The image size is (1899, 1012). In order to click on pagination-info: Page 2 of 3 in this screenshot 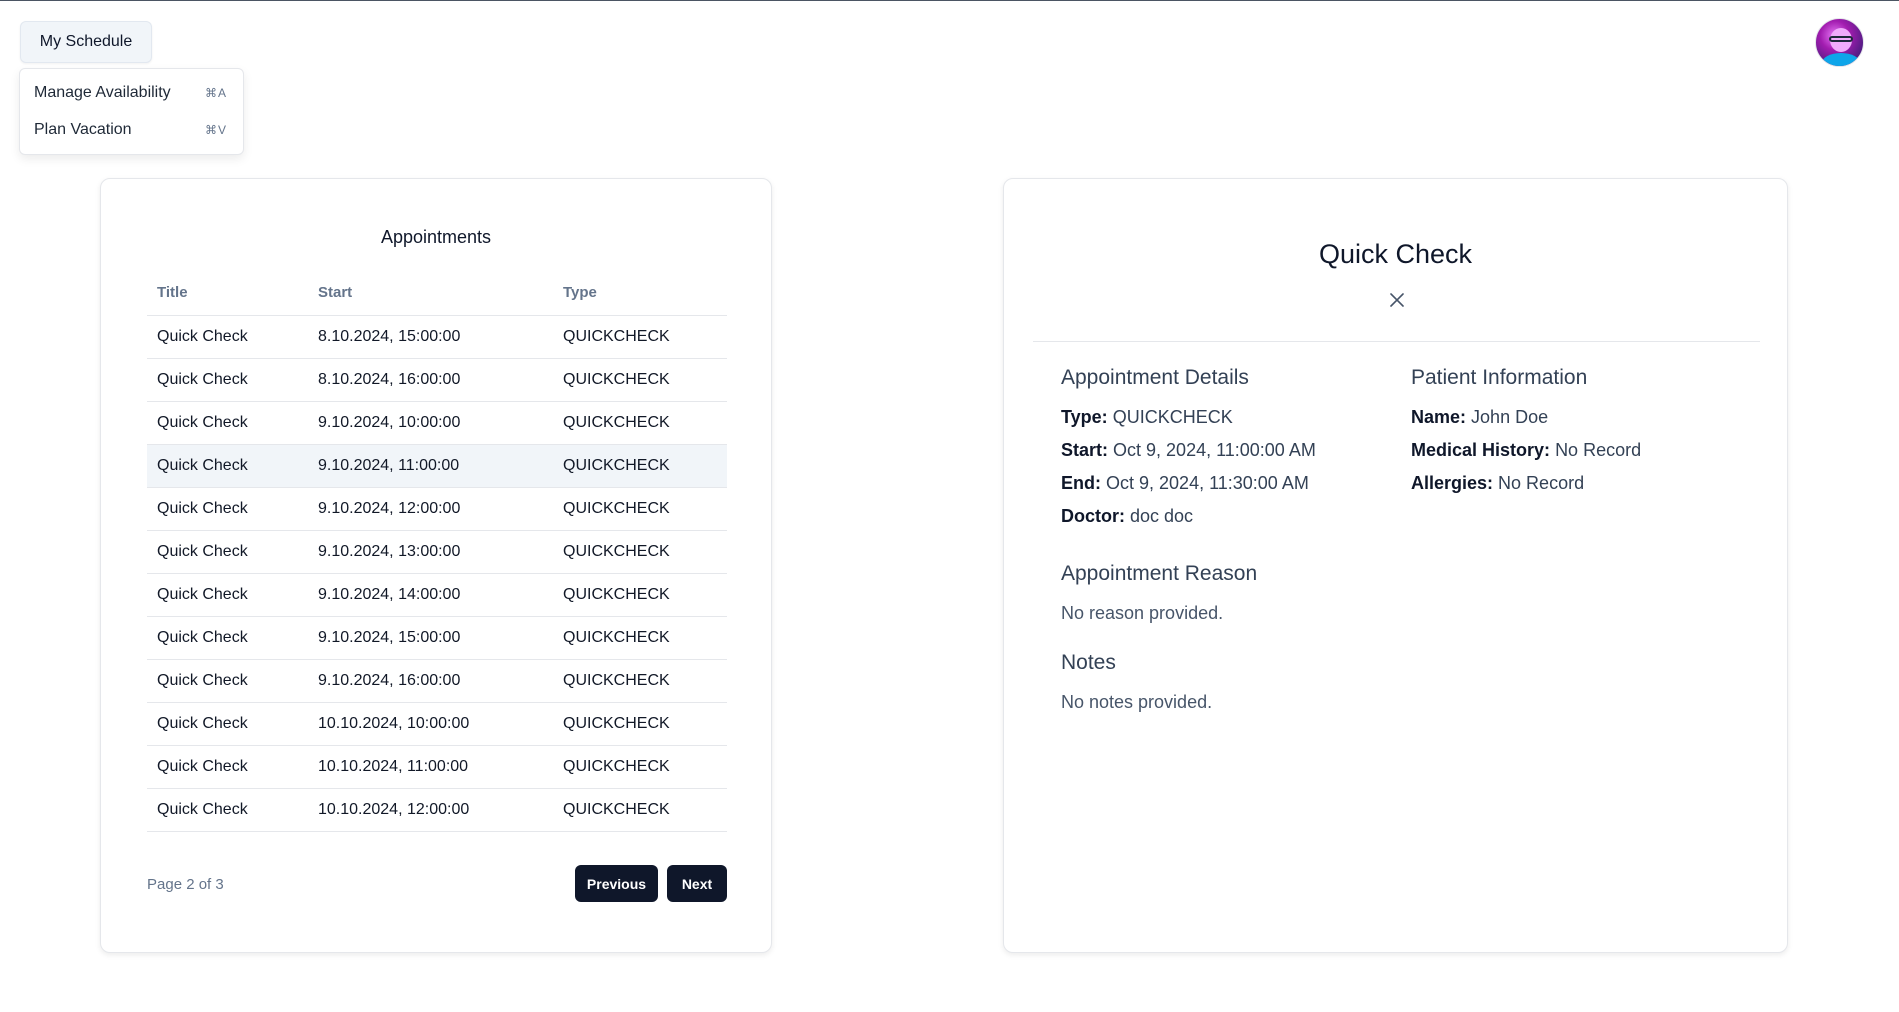, I will do `click(185, 884)`.